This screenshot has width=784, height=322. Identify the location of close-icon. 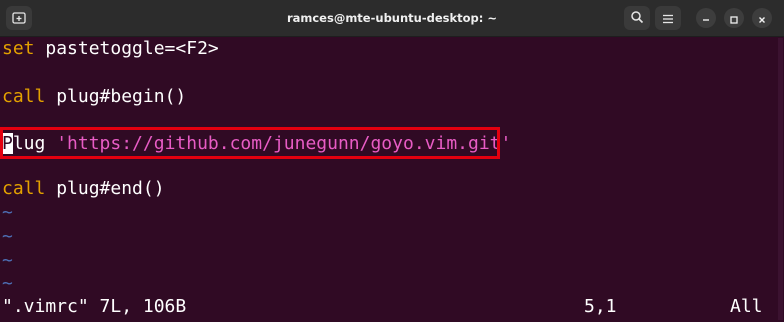
(762, 18).